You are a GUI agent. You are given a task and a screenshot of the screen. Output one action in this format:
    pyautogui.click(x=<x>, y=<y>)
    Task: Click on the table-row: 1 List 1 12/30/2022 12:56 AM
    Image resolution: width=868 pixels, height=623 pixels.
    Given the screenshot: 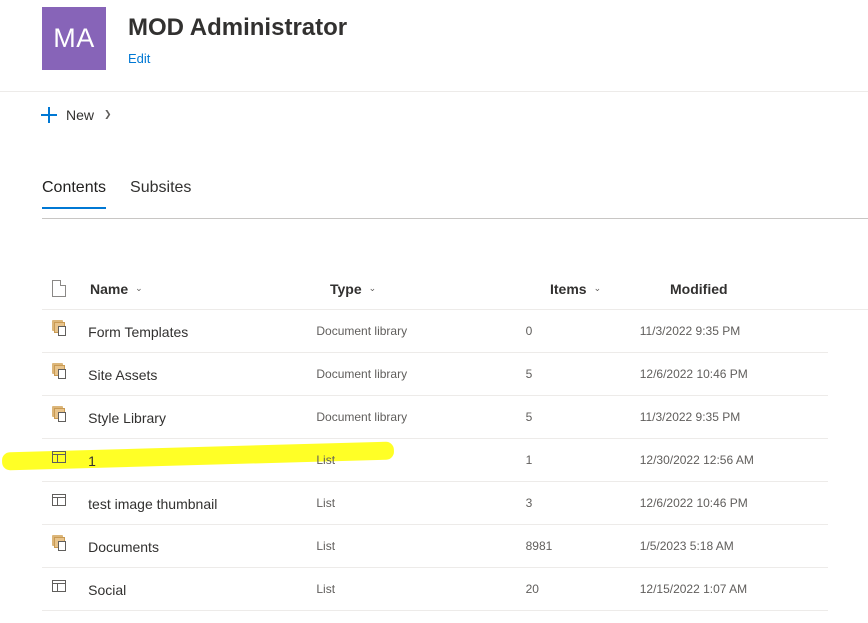 What is the action you would take?
    pyautogui.click(x=435, y=460)
    